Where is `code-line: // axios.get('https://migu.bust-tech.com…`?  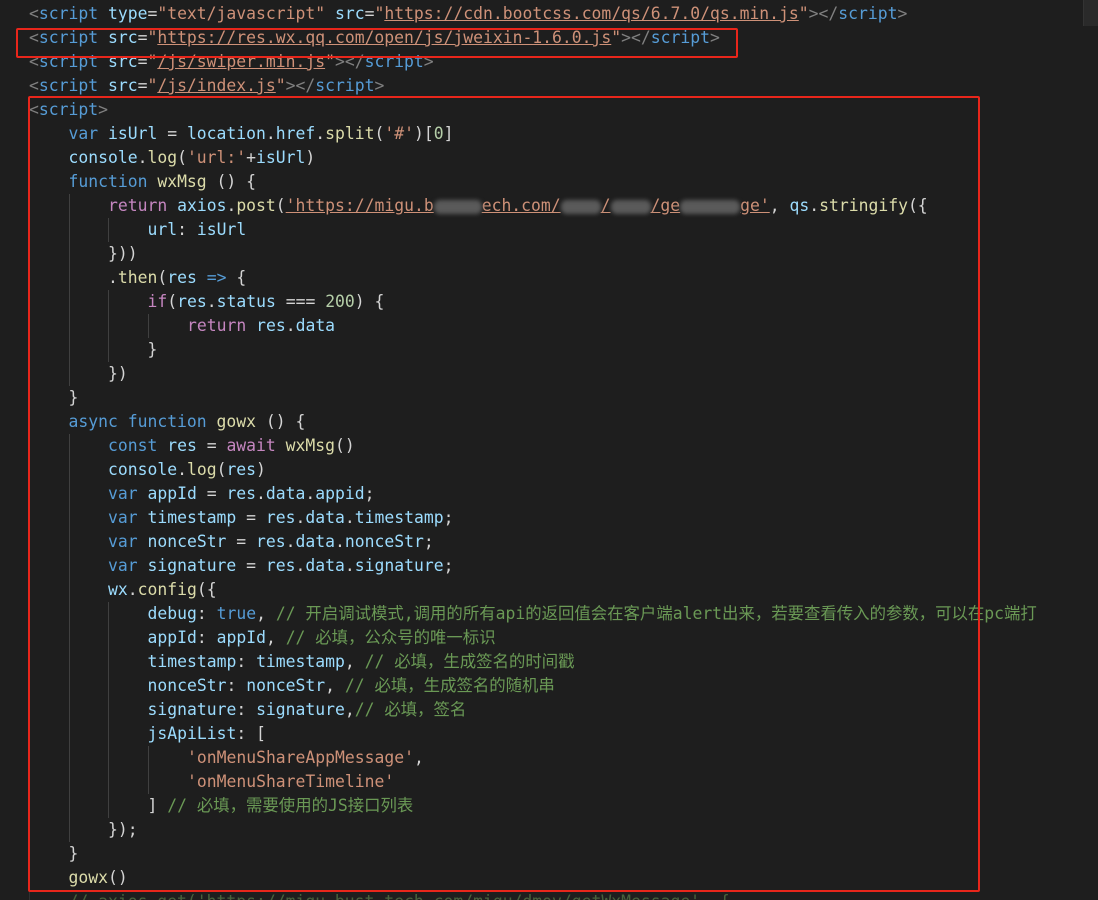 code-line: // axios.get('https://migu.bust-tech.com… is located at coordinates (563, 895).